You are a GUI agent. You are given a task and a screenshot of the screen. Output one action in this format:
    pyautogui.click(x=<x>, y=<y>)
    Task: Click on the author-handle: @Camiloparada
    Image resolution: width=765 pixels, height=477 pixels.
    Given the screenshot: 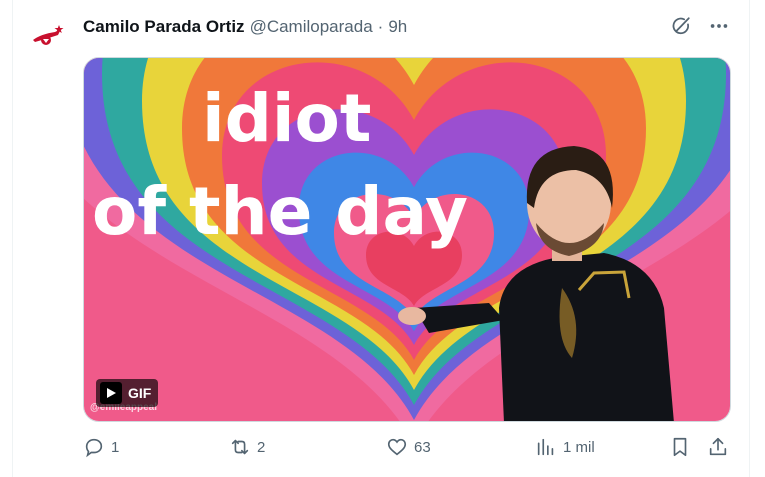 What is the action you would take?
    pyautogui.click(x=311, y=27)
    